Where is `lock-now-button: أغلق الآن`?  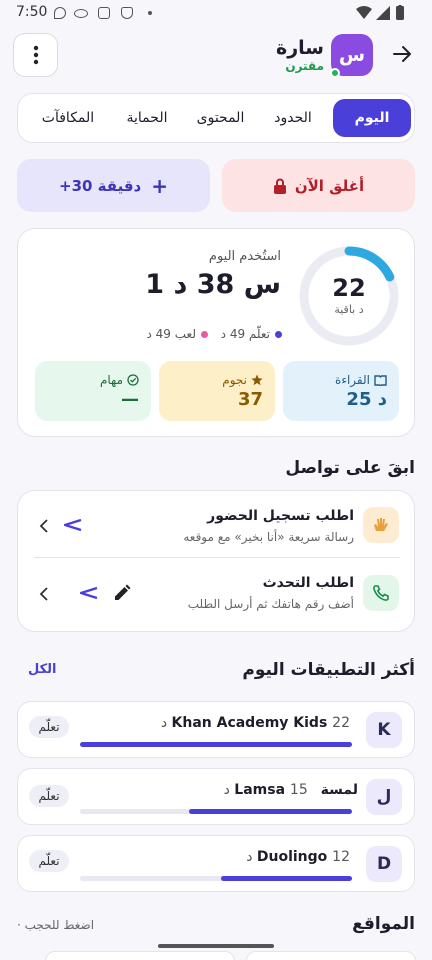
lock-now-button: أغلق الآن is located at coordinates (318, 185).